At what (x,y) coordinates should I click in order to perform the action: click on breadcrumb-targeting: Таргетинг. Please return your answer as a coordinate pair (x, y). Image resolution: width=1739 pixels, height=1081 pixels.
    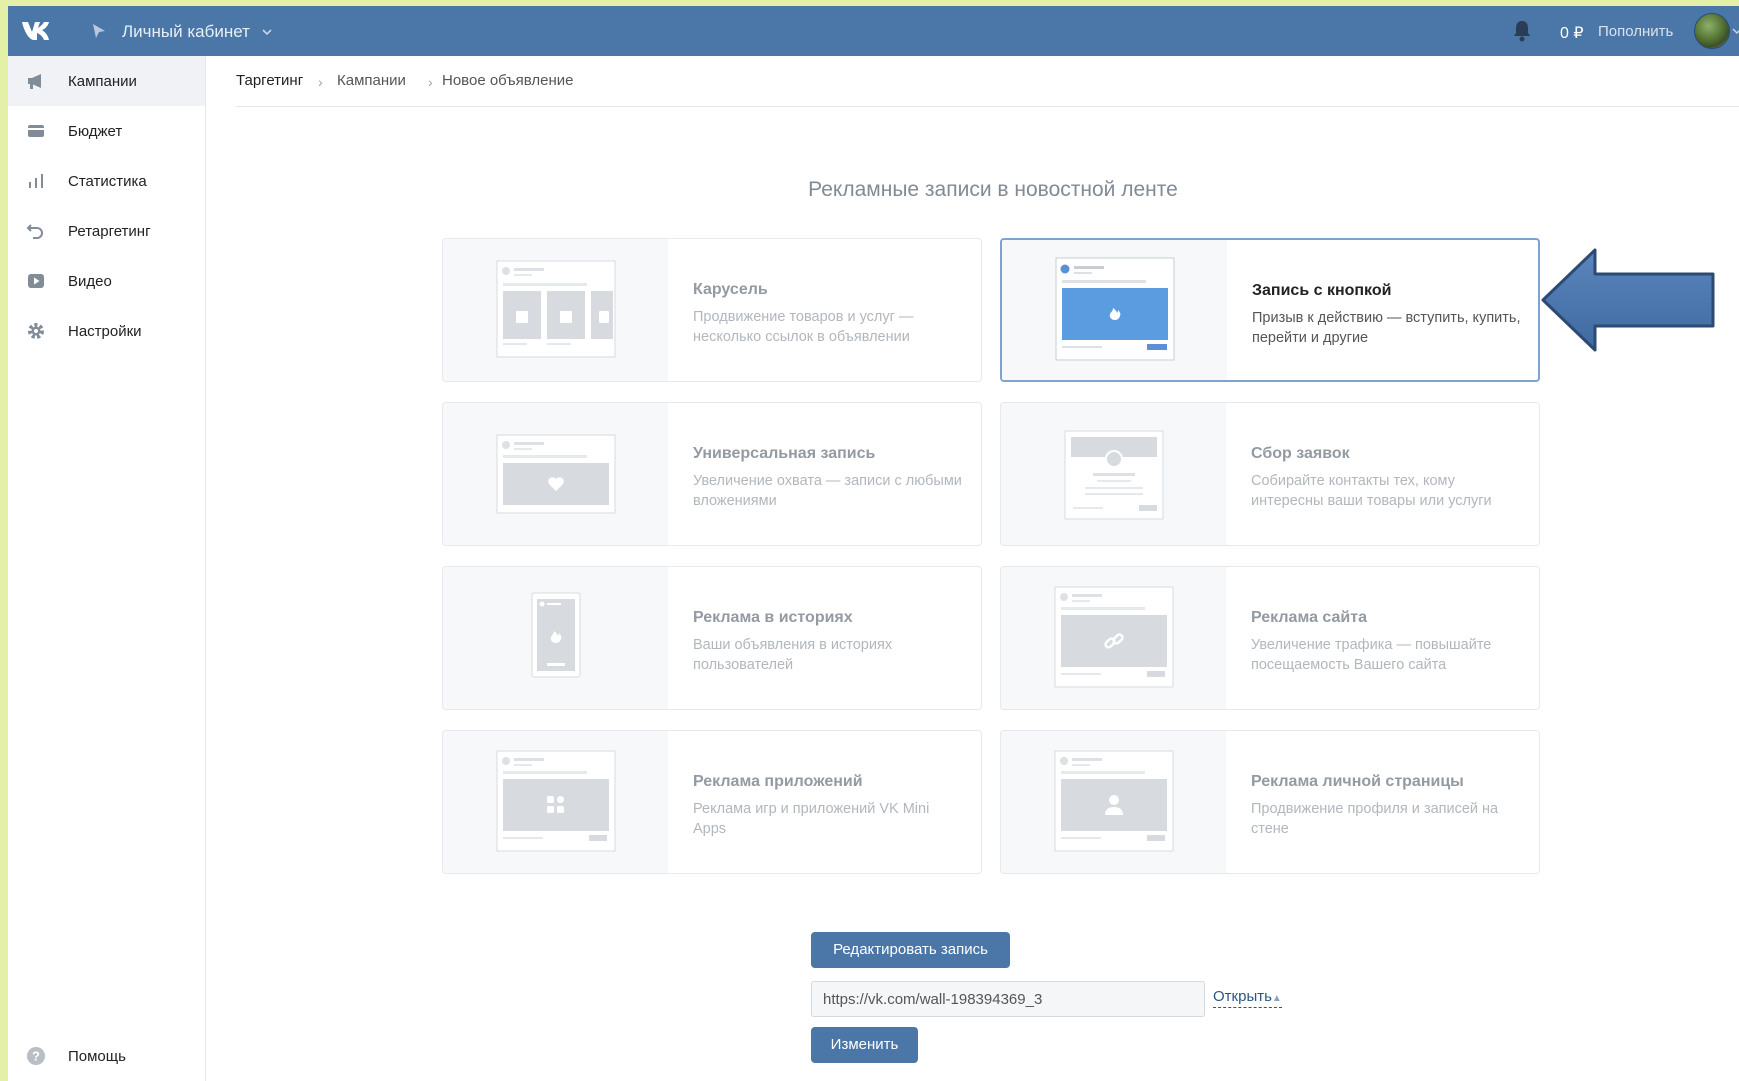
    Looking at the image, I should click on (269, 80).